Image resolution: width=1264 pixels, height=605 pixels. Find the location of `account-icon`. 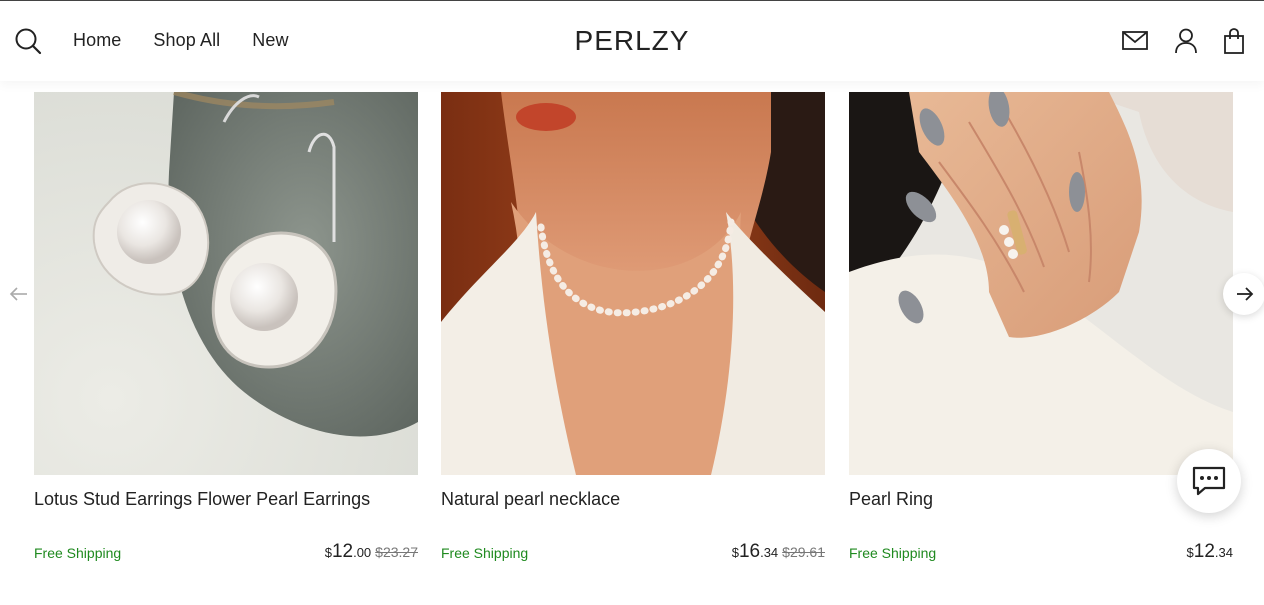

account-icon is located at coordinates (1186, 41).